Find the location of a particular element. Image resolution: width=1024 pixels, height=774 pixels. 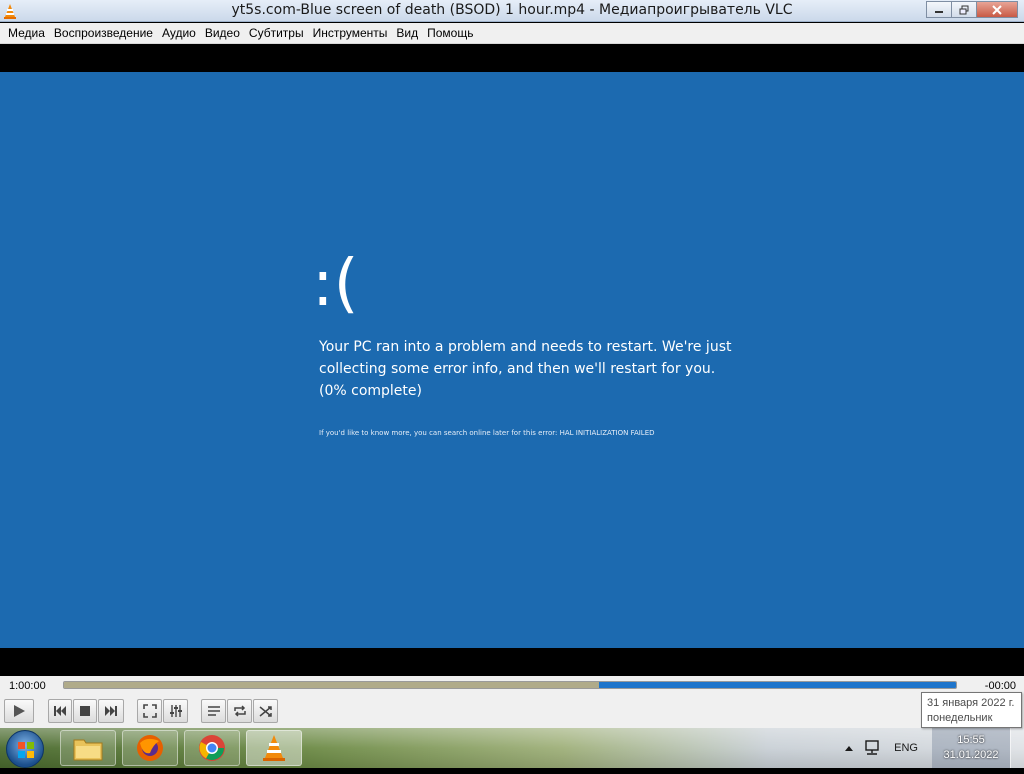

shuffle-button is located at coordinates (265, 711).